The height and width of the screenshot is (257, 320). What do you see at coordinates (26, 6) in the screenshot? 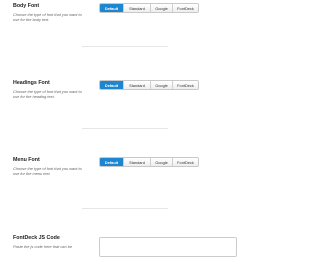
I see `setting-title: Body Font` at bounding box center [26, 6].